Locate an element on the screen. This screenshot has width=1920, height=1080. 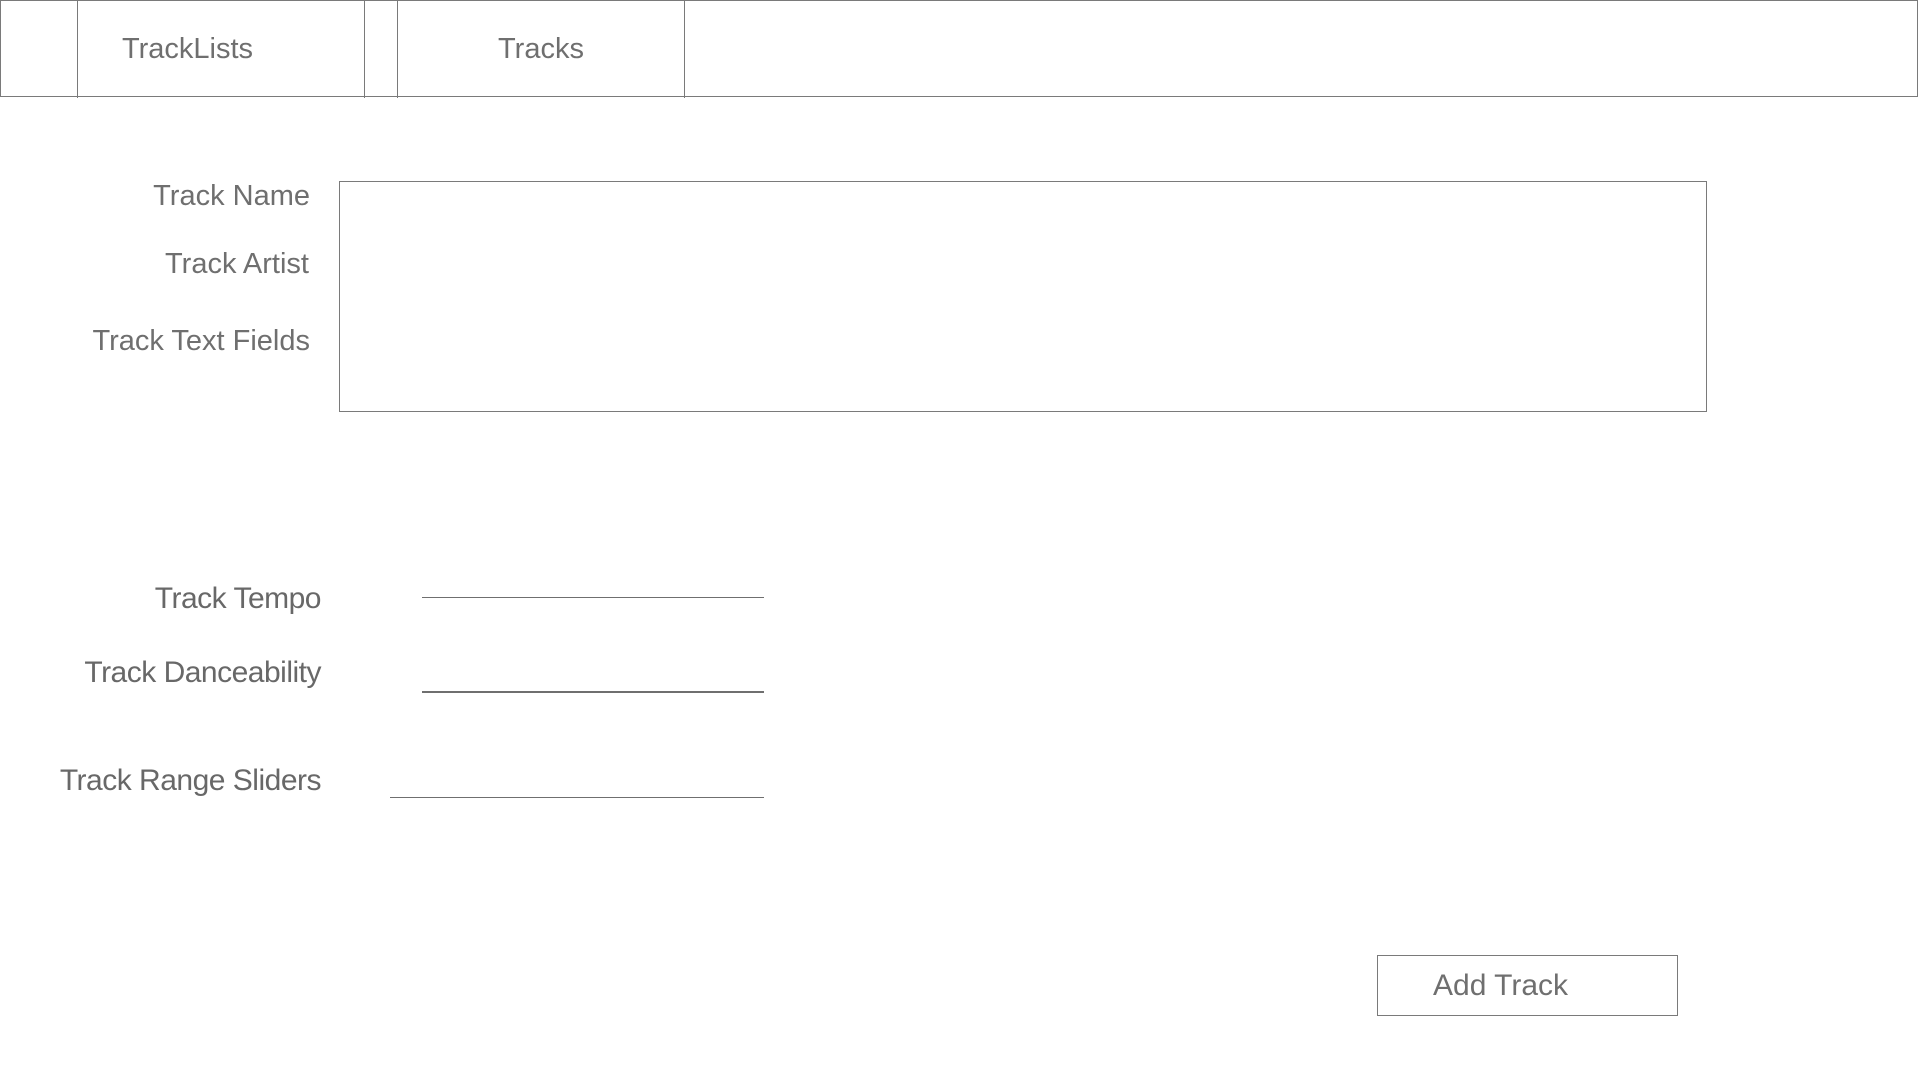
top-nav-bar: TrackLists Tracks is located at coordinates (959, 49).